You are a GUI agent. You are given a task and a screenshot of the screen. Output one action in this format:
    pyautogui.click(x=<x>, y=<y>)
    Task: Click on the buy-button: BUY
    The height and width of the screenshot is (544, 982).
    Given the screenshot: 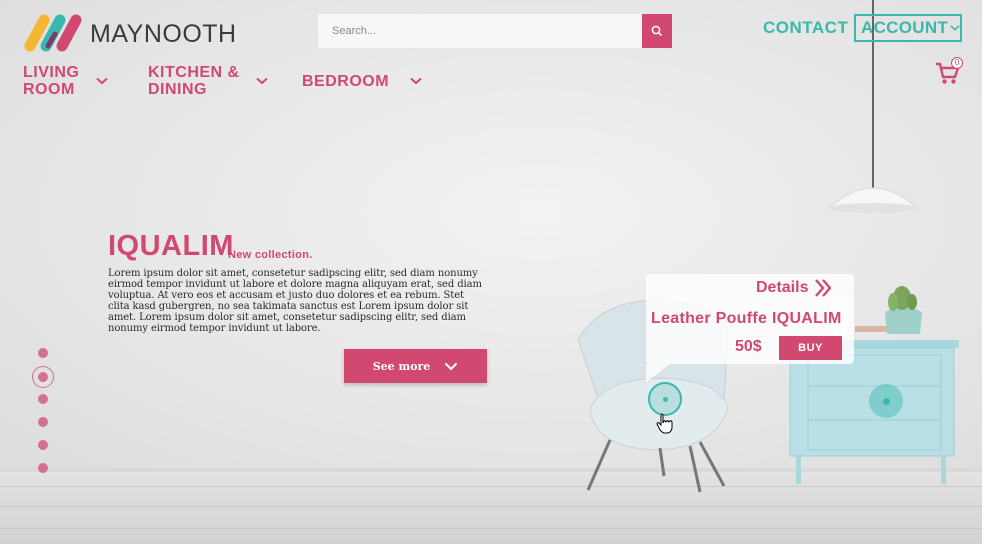 What is the action you would take?
    pyautogui.click(x=810, y=348)
    